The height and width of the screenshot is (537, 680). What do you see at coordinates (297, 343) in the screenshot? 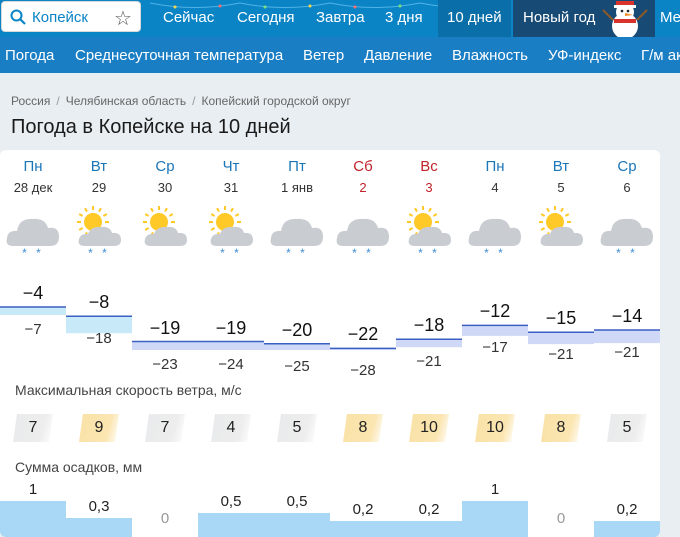
I see `day-column: Пт 1 янв * * −20 −25 5 0,5` at bounding box center [297, 343].